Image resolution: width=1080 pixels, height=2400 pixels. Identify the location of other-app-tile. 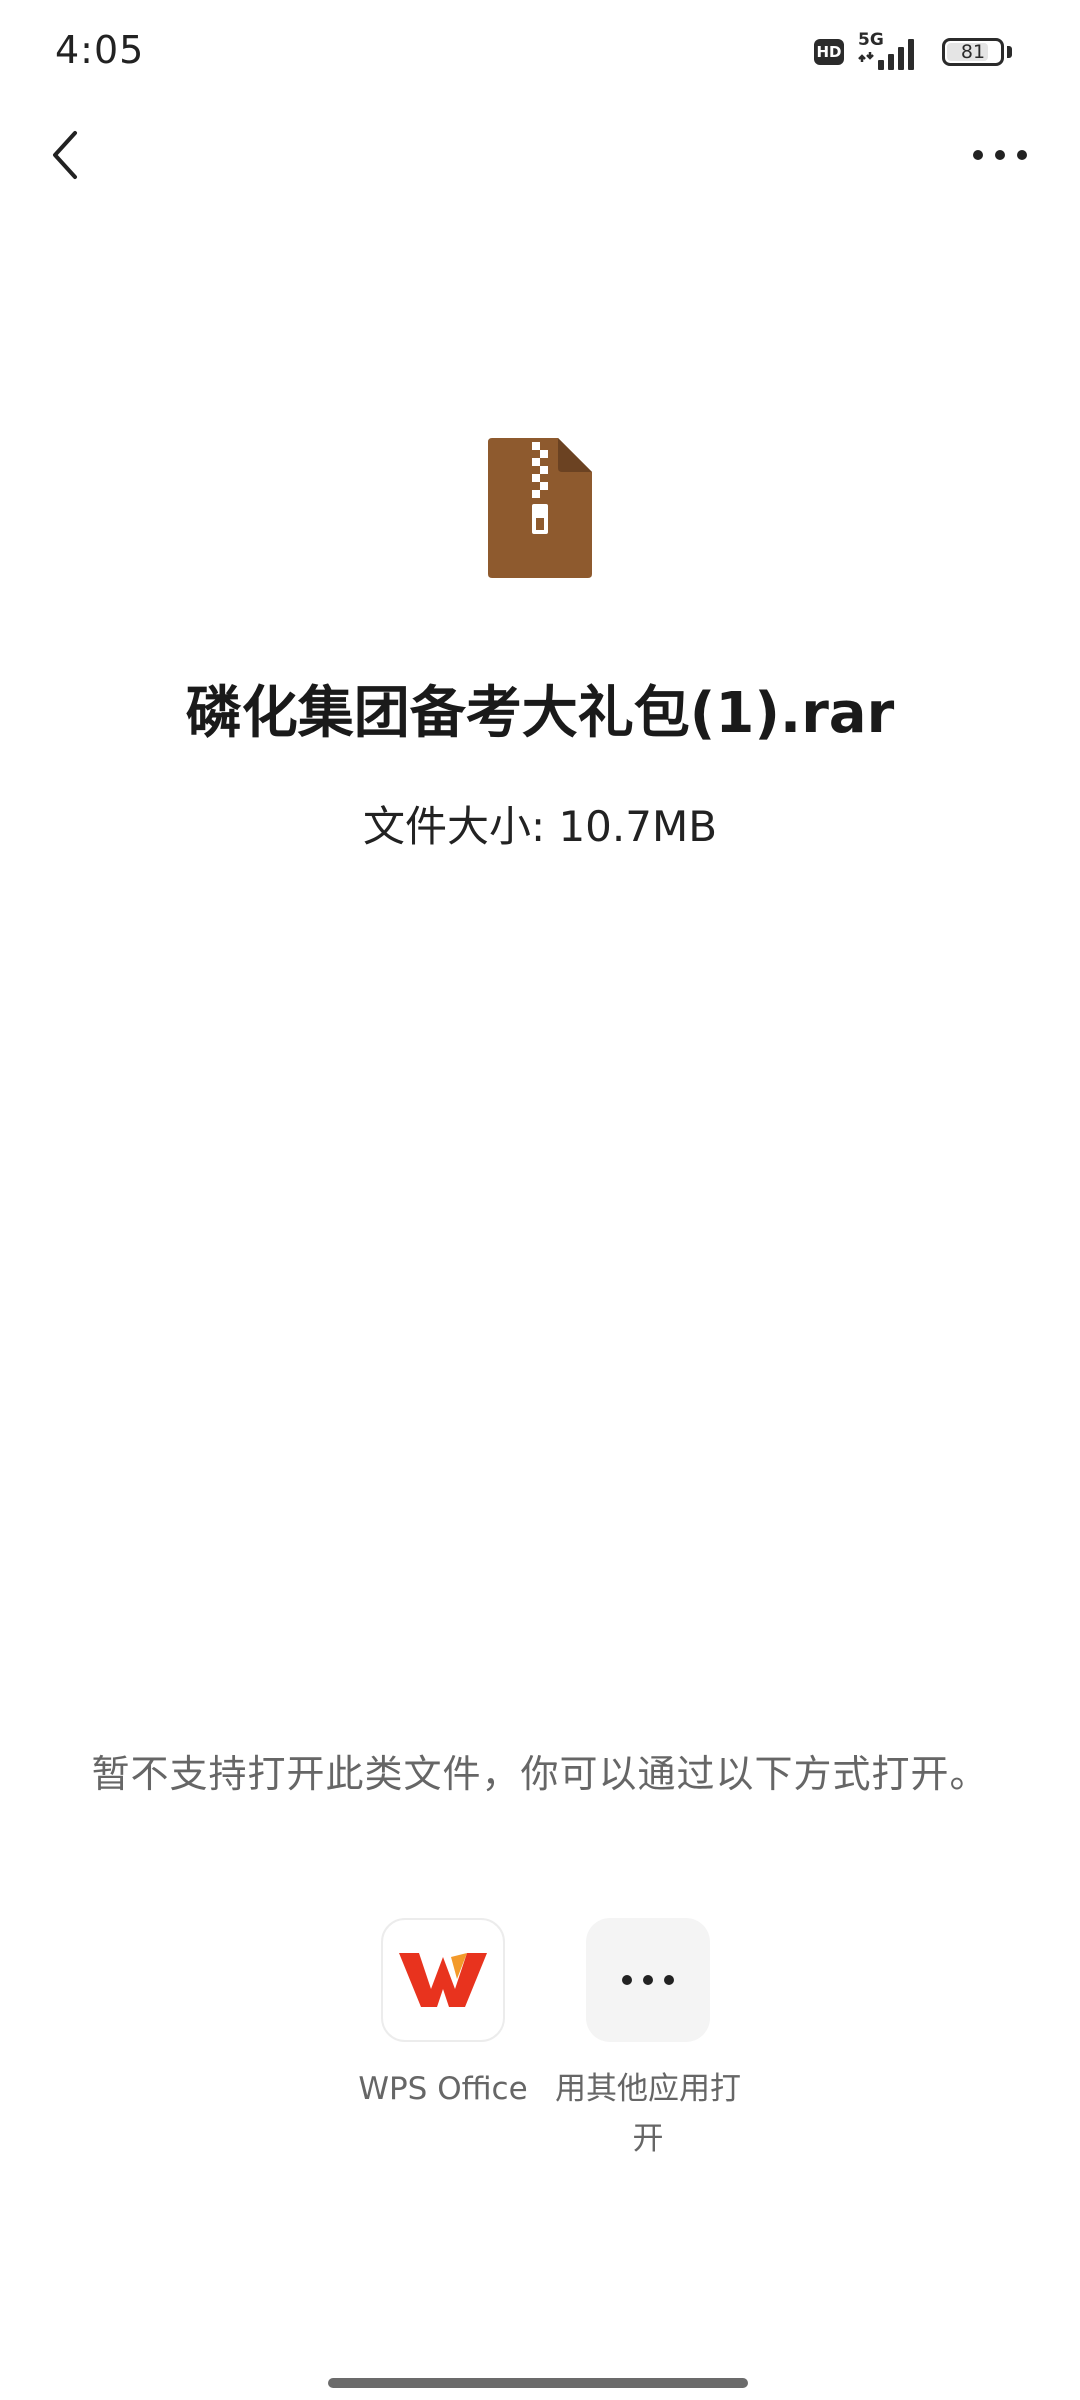
(648, 1980).